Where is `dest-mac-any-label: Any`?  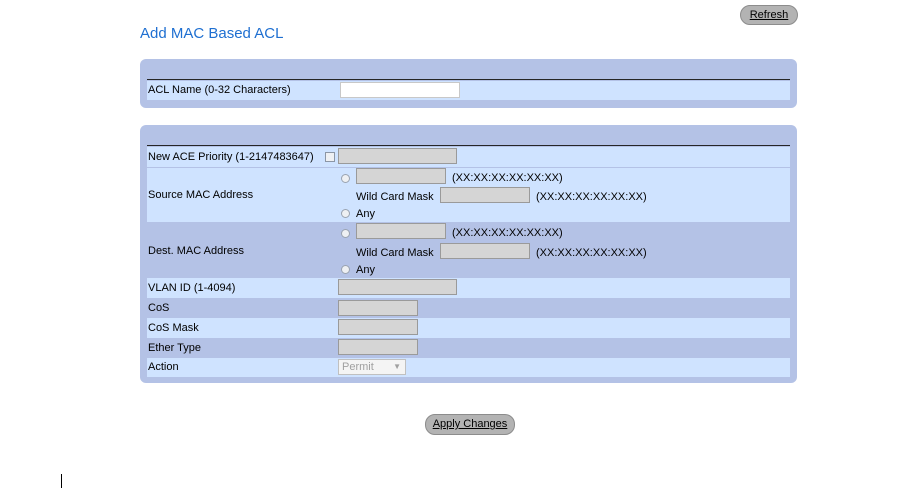
dest-mac-any-label: Any is located at coordinates (365, 270).